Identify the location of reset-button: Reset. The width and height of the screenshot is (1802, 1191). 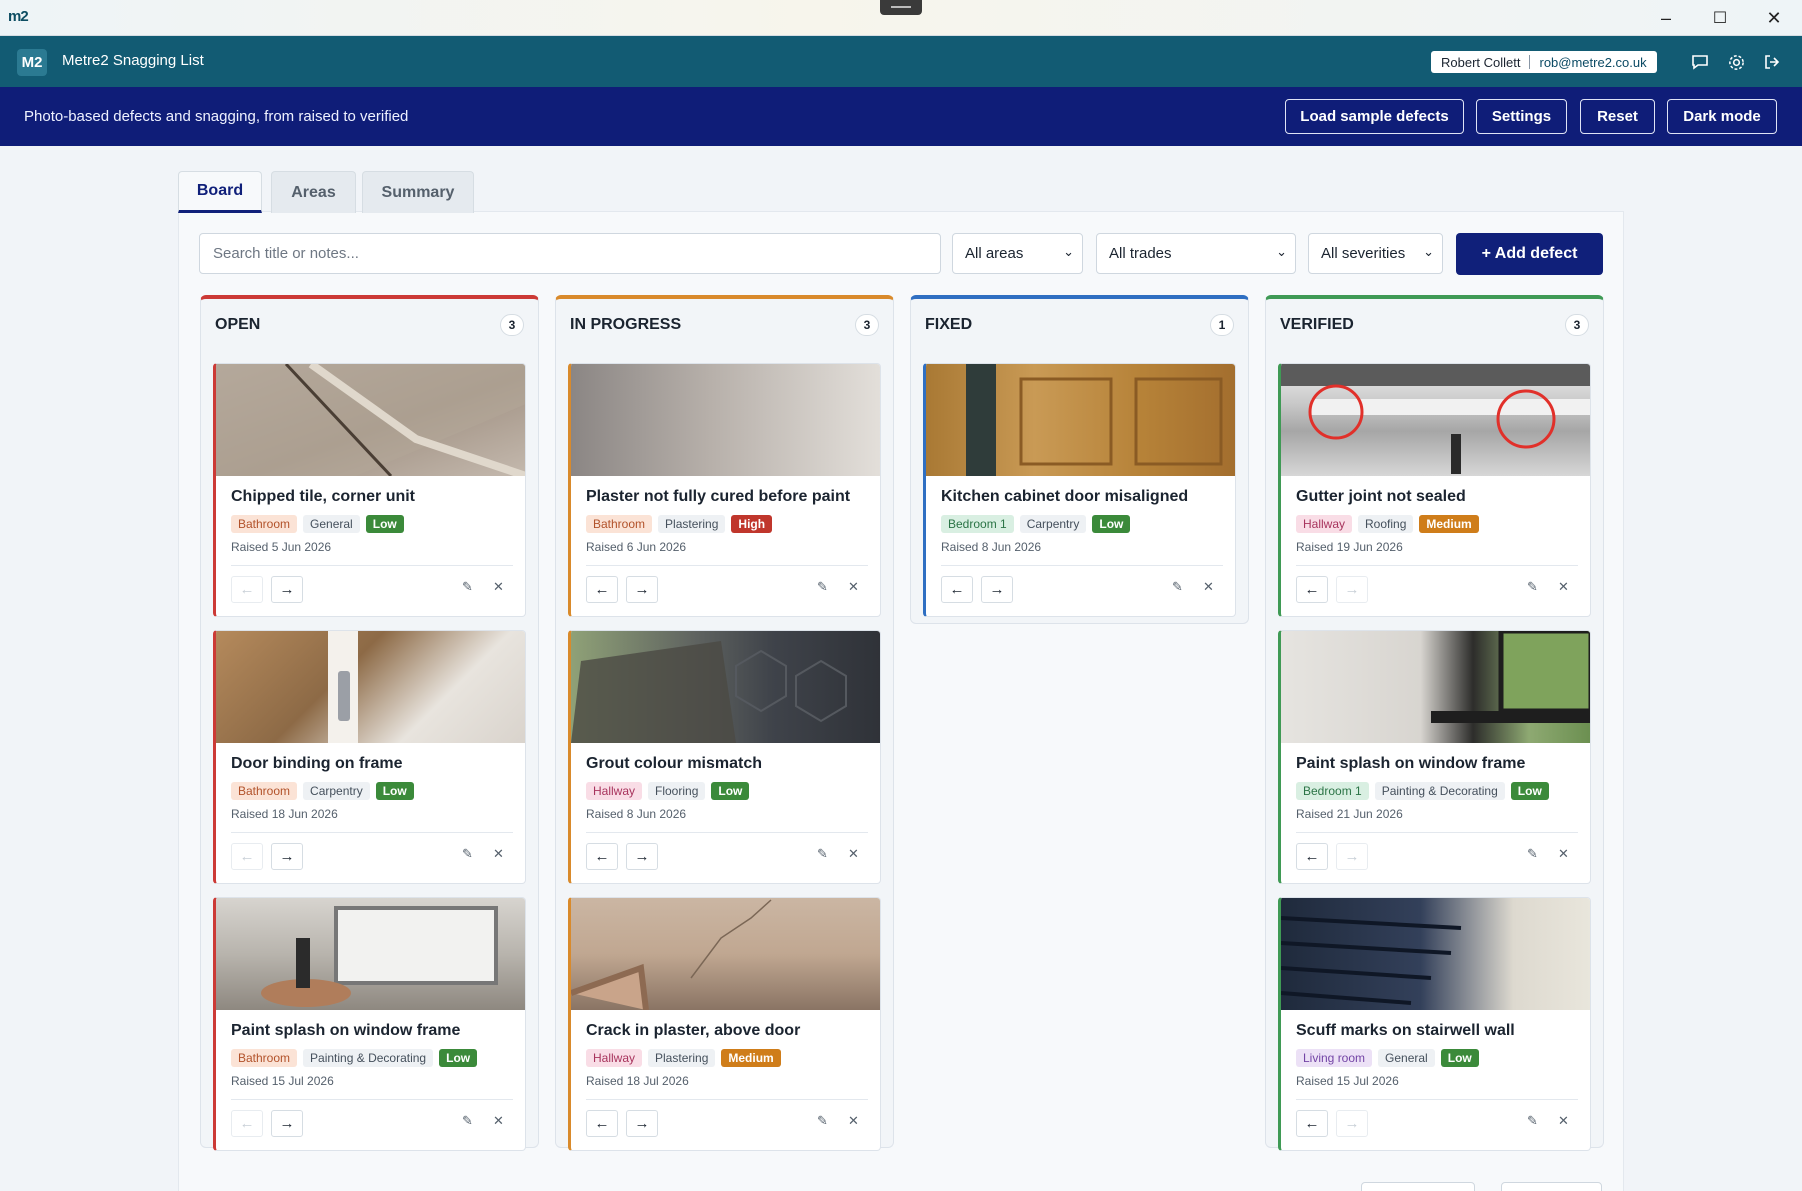
(1617, 116).